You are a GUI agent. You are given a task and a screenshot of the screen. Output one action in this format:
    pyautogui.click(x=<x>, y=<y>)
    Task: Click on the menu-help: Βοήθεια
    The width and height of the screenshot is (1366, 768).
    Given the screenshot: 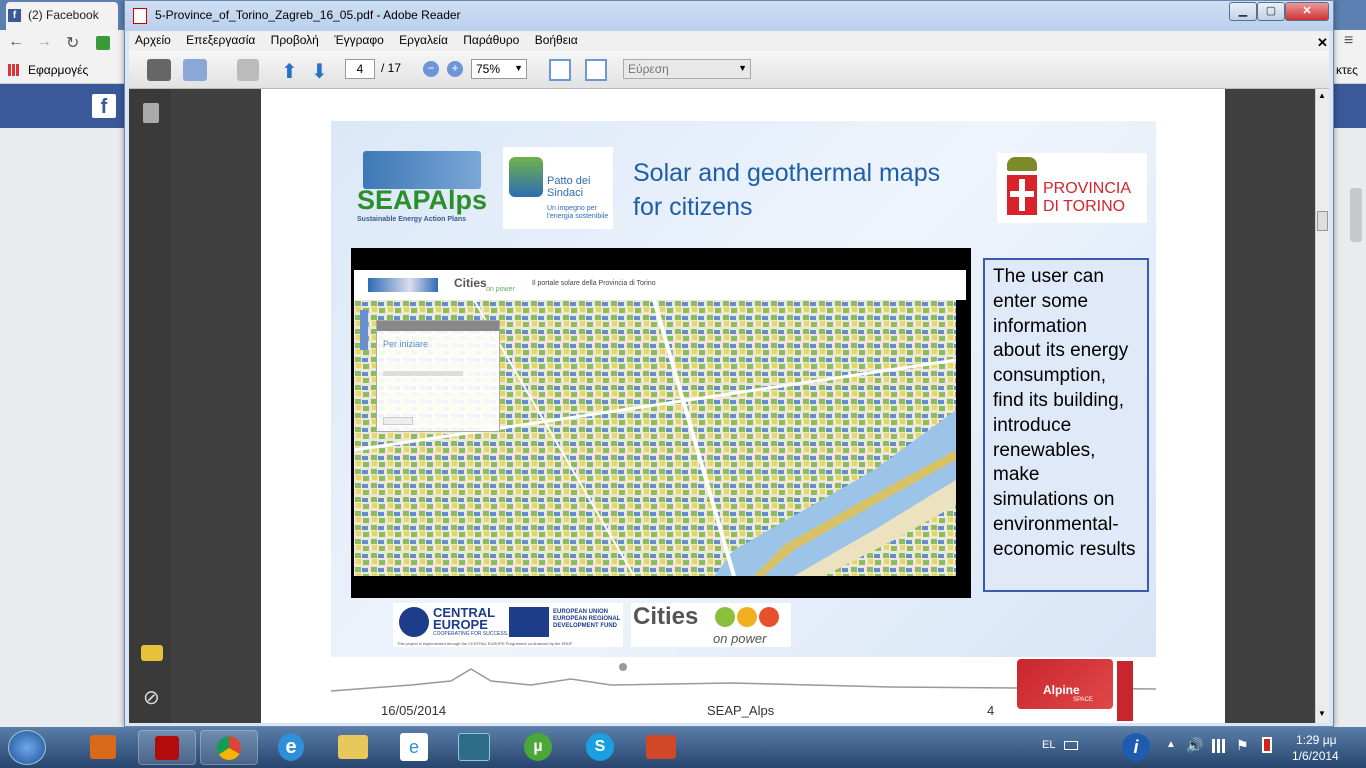 What is the action you would take?
    pyautogui.click(x=556, y=40)
    